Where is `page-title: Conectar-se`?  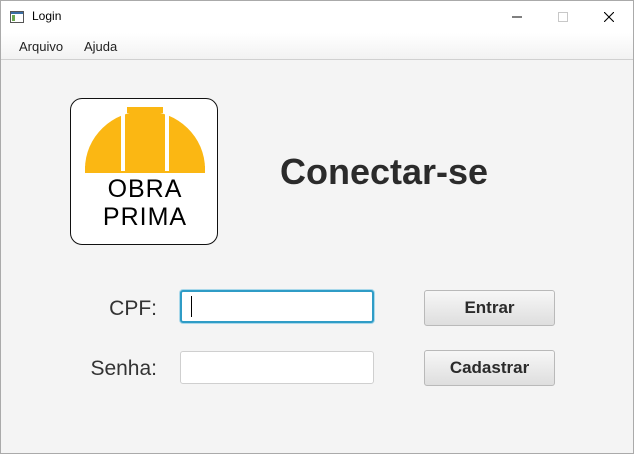 page-title: Conectar-se is located at coordinates (384, 171).